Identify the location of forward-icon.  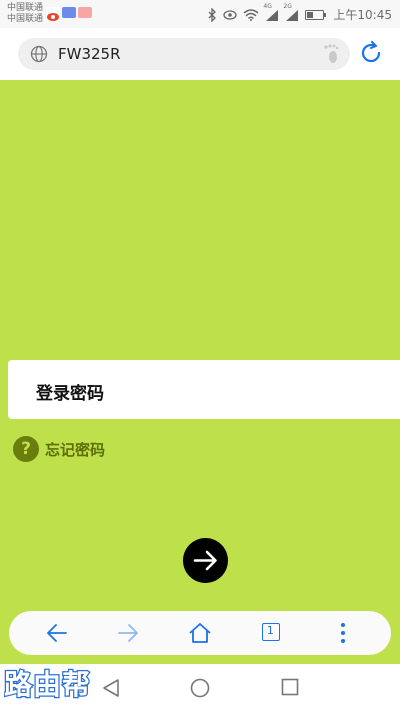
(128, 633).